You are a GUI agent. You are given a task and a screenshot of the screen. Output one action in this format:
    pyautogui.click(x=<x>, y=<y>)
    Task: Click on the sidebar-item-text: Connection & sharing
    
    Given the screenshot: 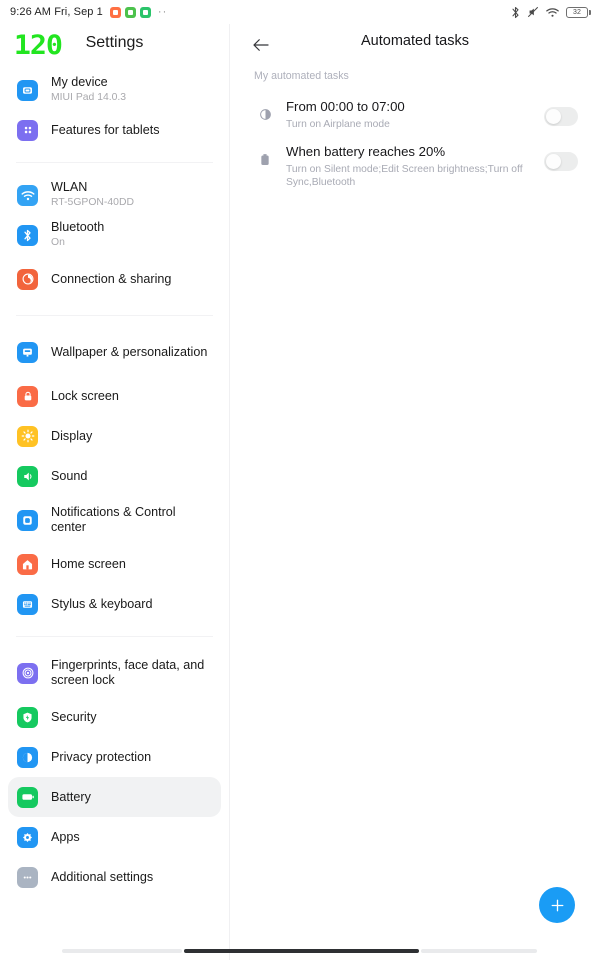 What is the action you would take?
    pyautogui.click(x=111, y=279)
    